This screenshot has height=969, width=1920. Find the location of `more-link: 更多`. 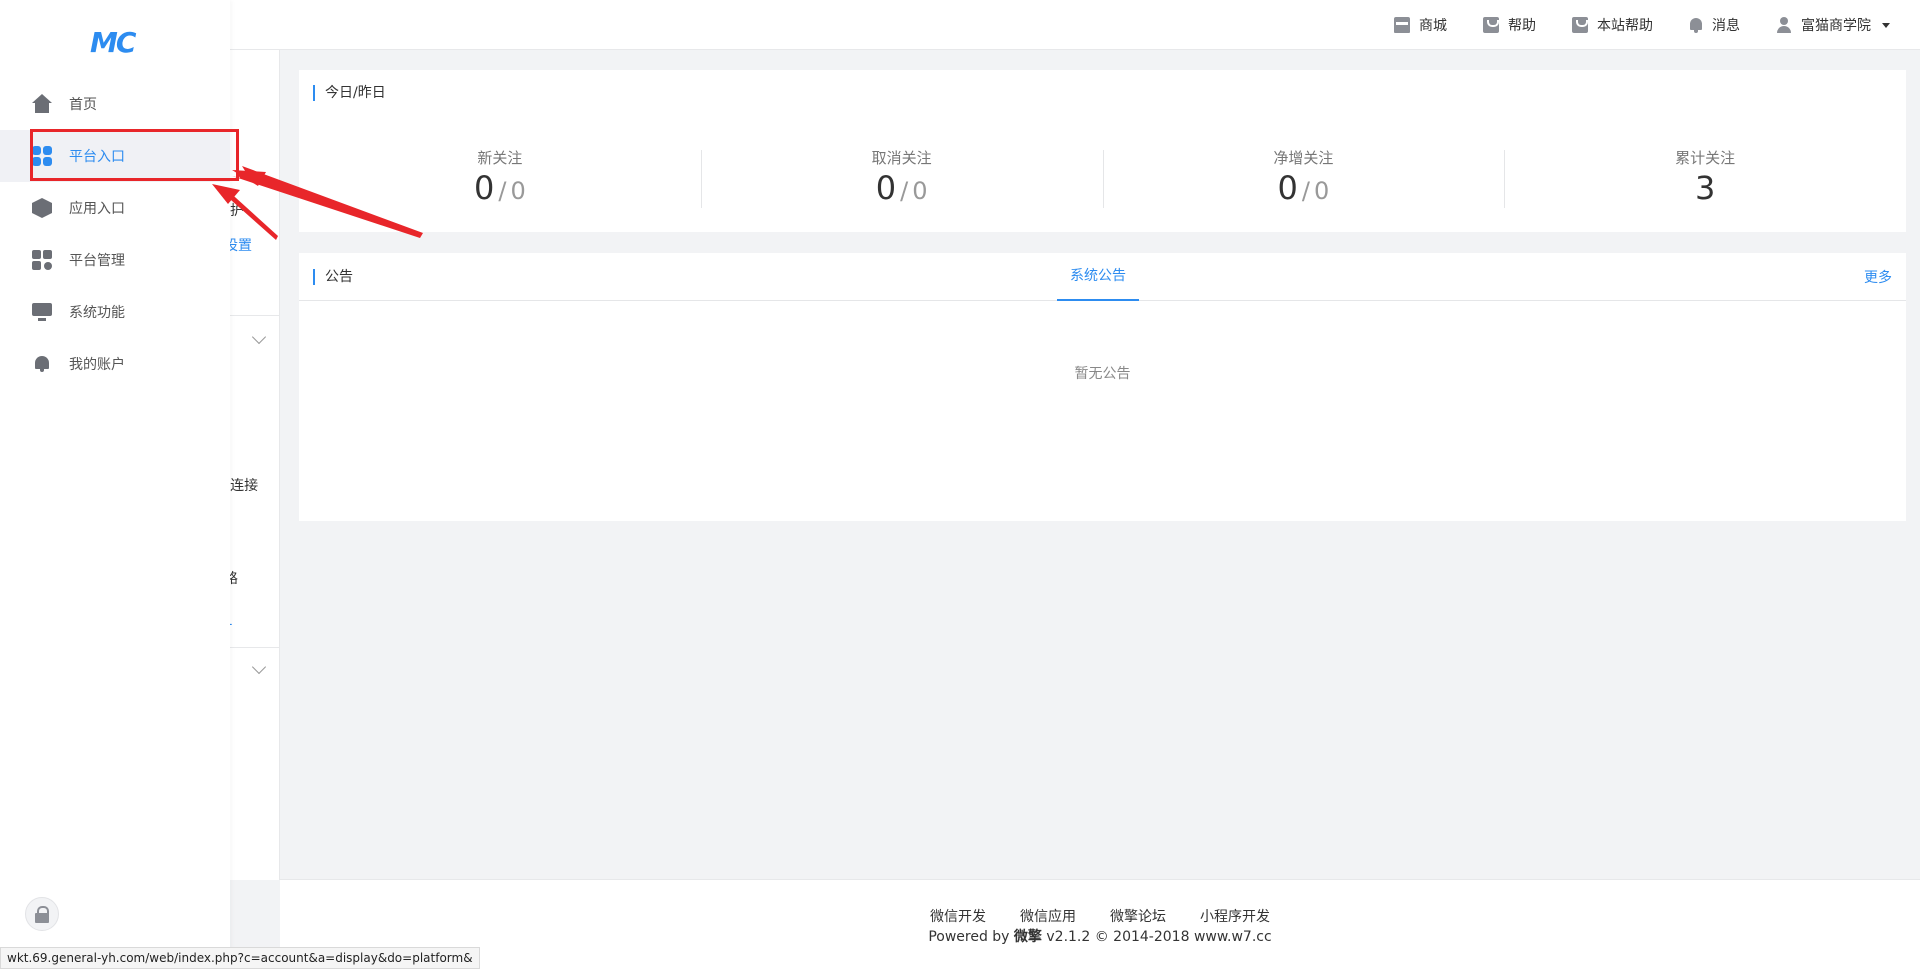

more-link: 更多 is located at coordinates (1878, 277).